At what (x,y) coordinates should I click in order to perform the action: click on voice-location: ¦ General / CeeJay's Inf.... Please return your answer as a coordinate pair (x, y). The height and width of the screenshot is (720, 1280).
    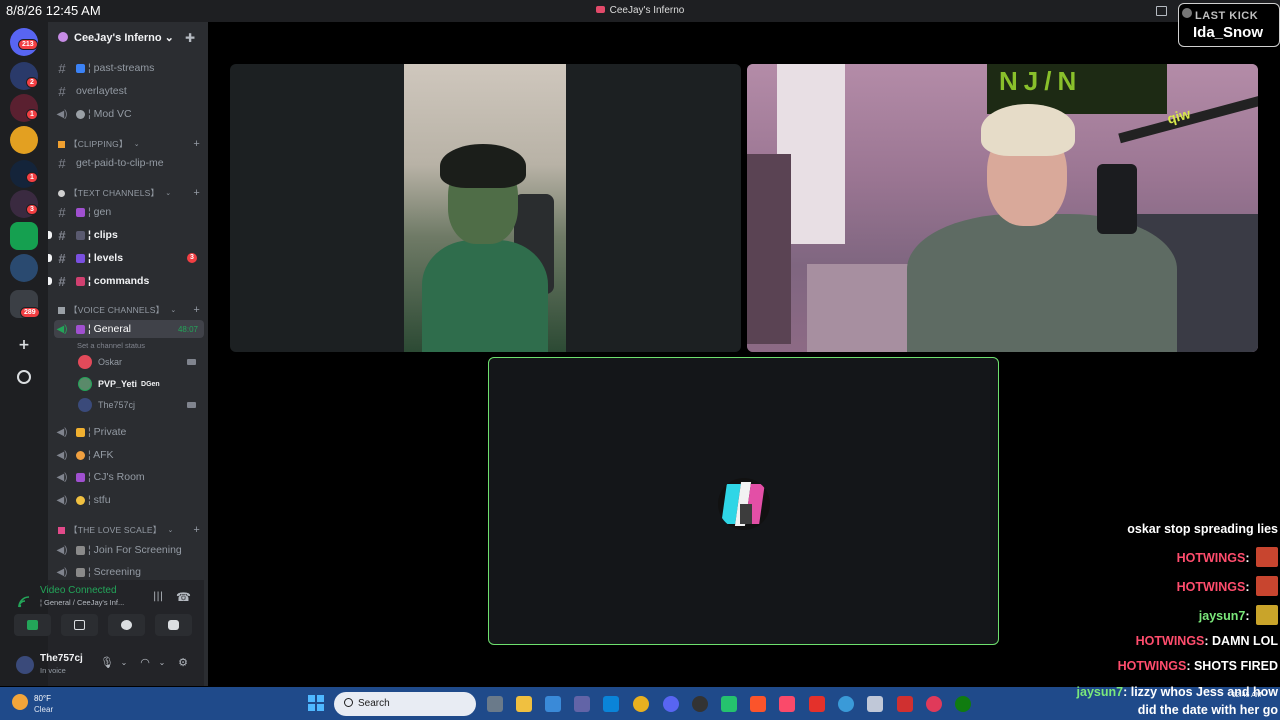
    Looking at the image, I should click on (82, 602).